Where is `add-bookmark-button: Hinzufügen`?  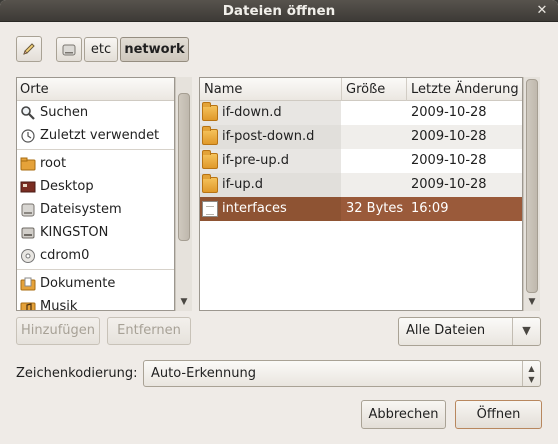
add-bookmark-button: Hinzufügen is located at coordinates (58, 331).